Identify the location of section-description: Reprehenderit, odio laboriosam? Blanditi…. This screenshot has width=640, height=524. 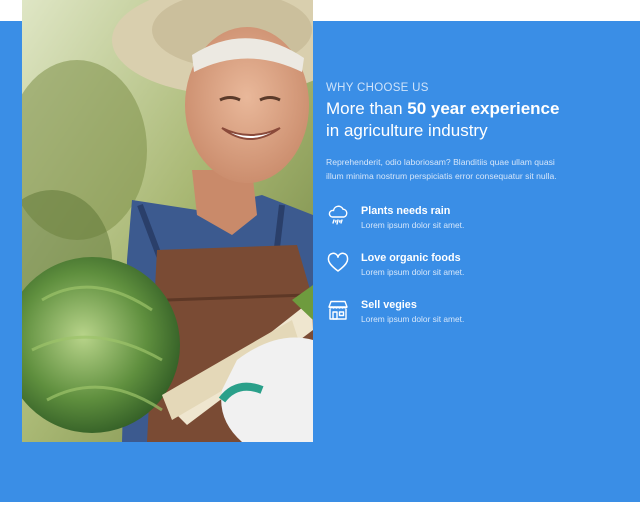
(441, 169).